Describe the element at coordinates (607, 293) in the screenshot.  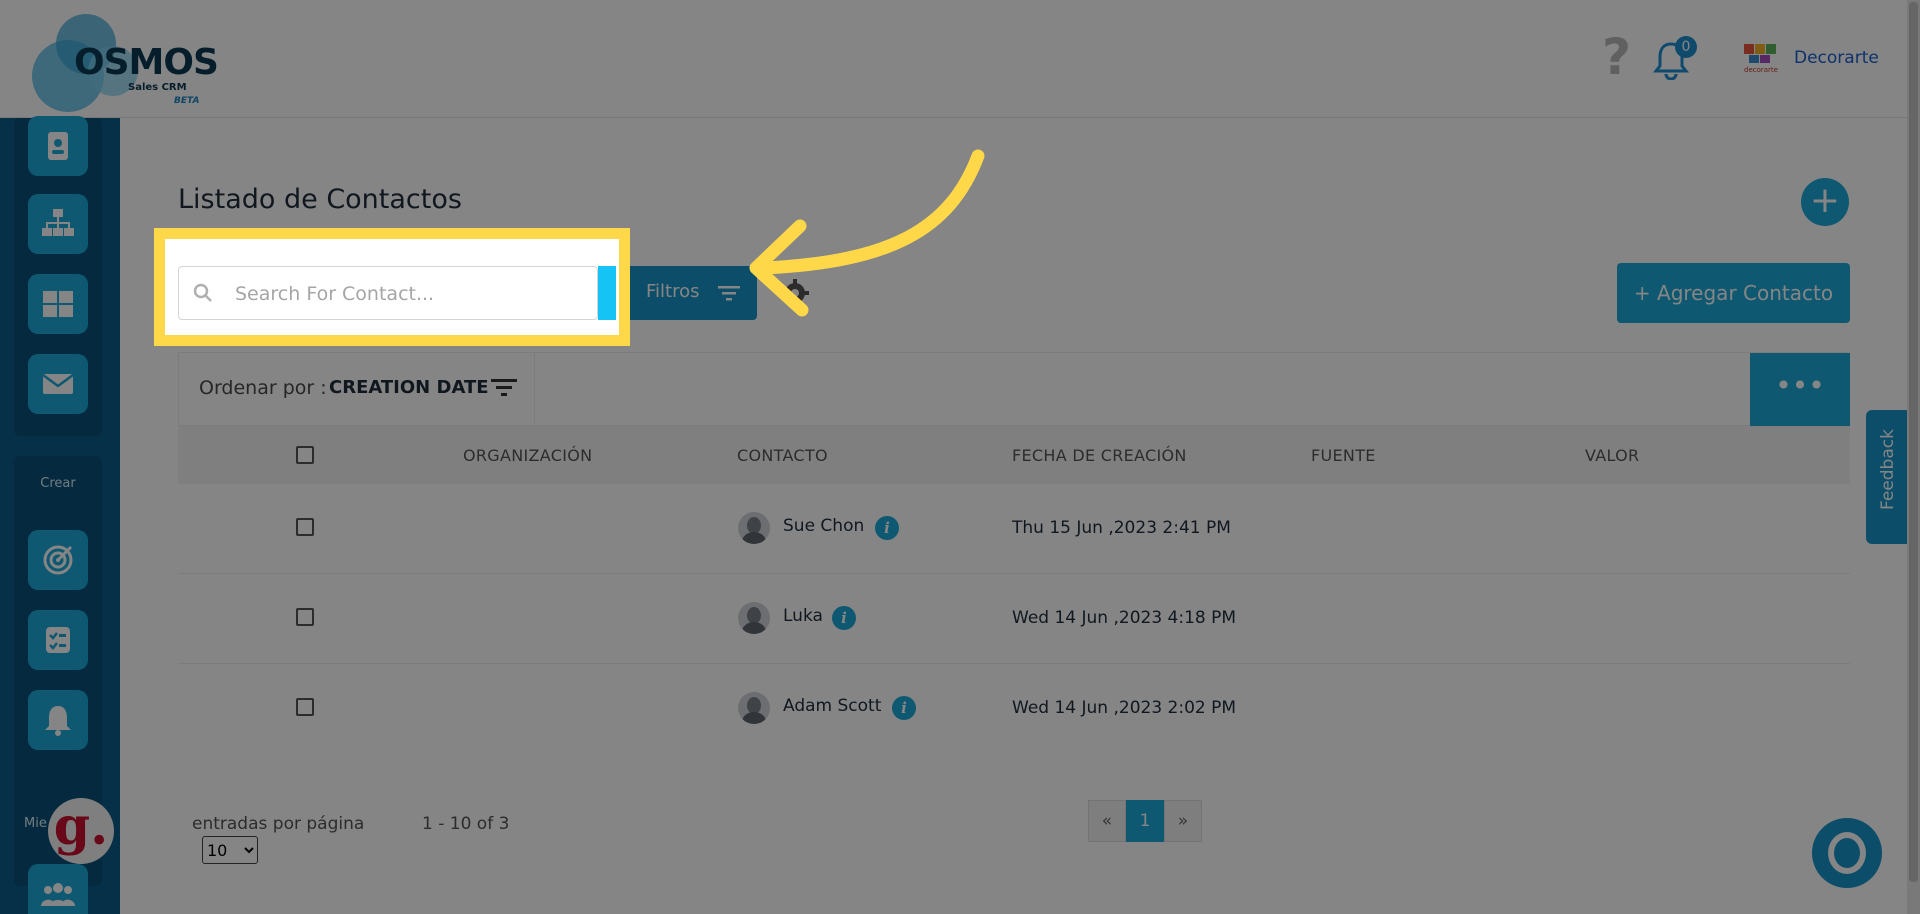
I see `search-submit-button-highlighted` at that location.